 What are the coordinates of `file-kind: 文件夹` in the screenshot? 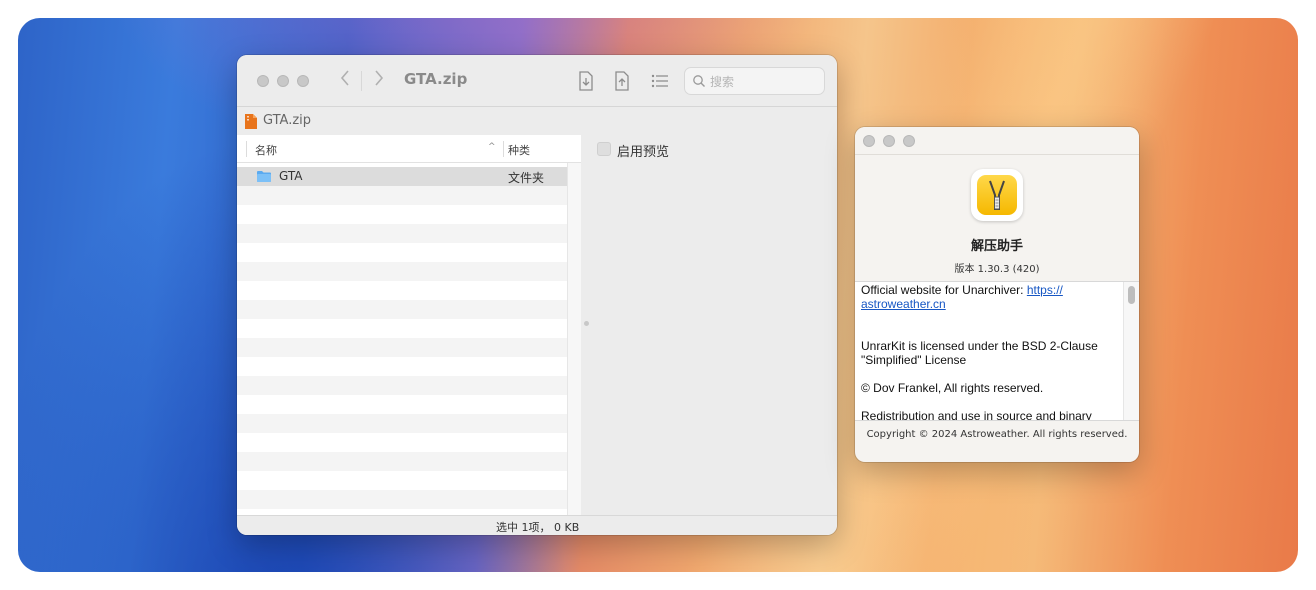 It's located at (526, 178).